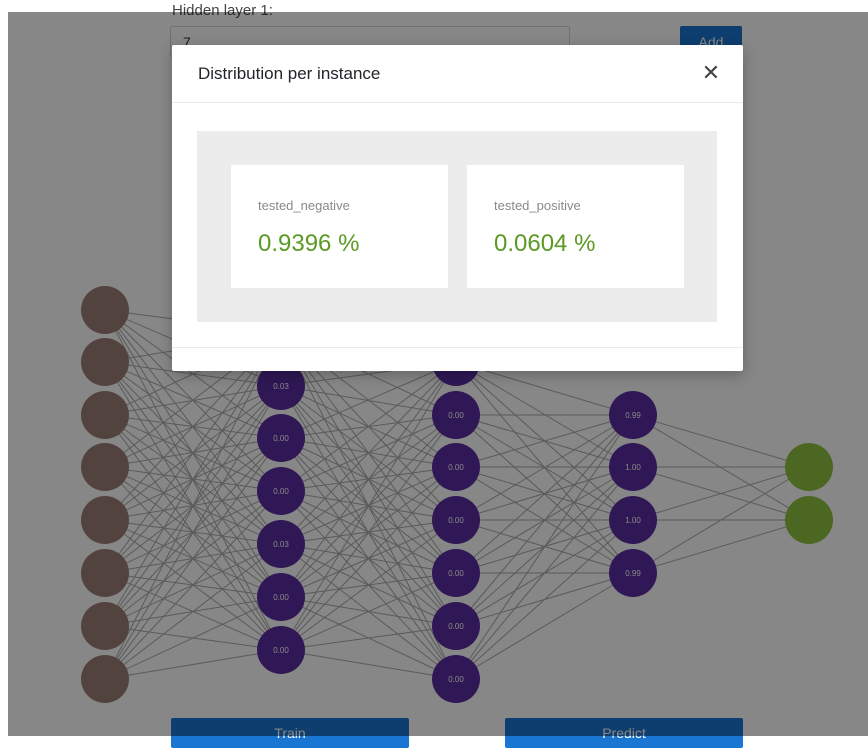  What do you see at coordinates (289, 73) in the screenshot?
I see `modal-title: Distribution per instance` at bounding box center [289, 73].